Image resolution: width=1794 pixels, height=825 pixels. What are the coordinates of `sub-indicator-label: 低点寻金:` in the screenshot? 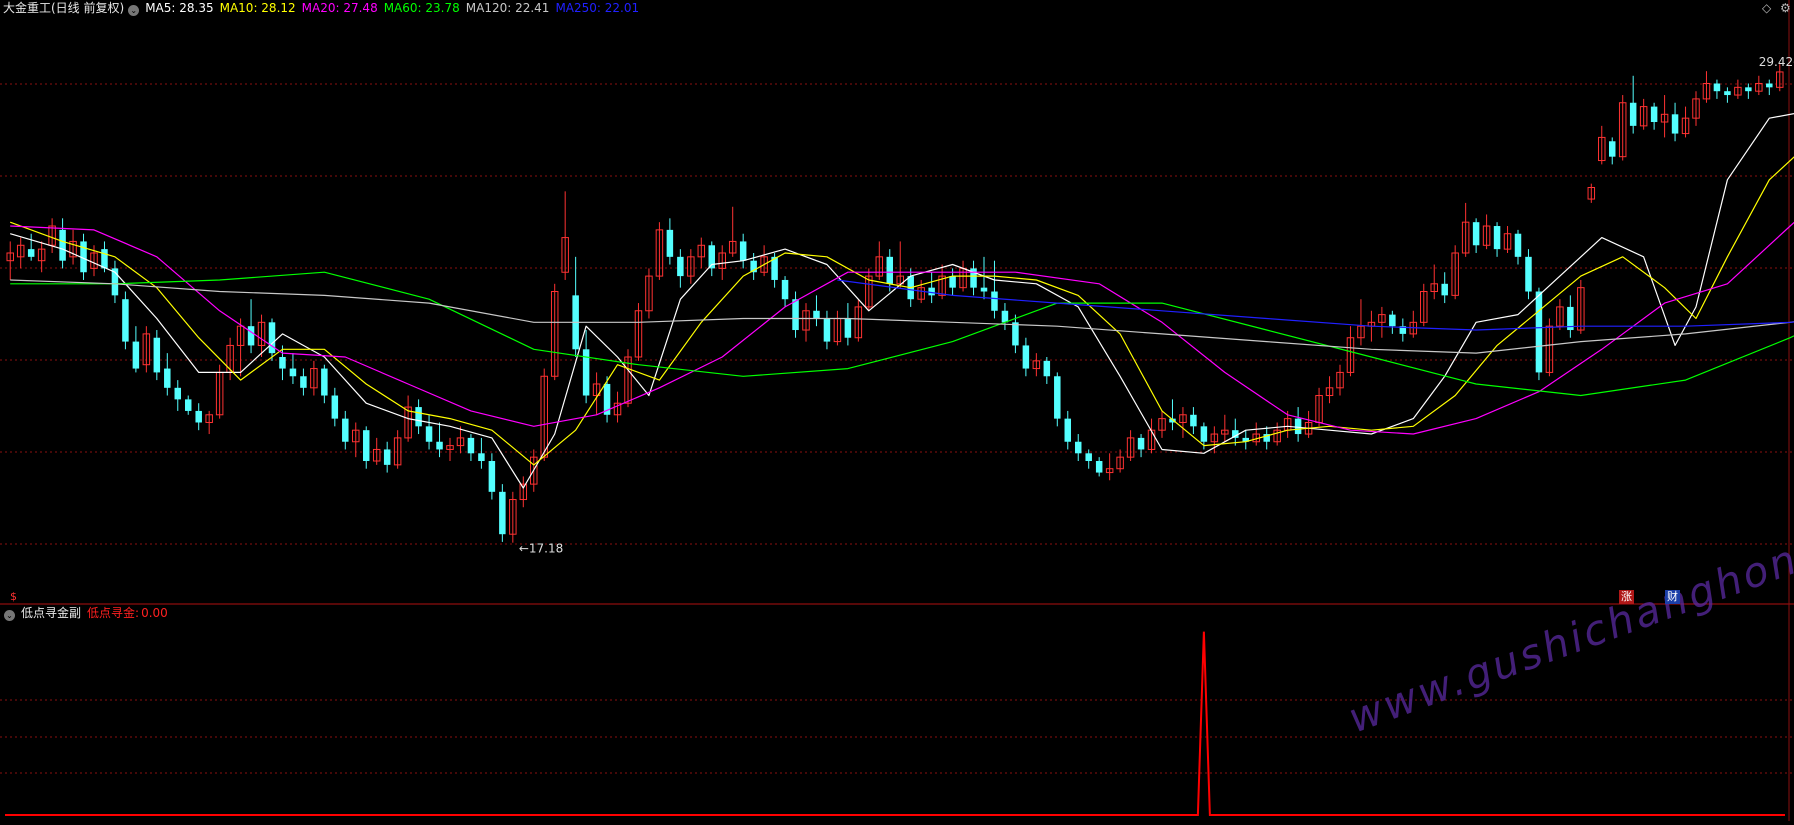 It's located at (113, 613).